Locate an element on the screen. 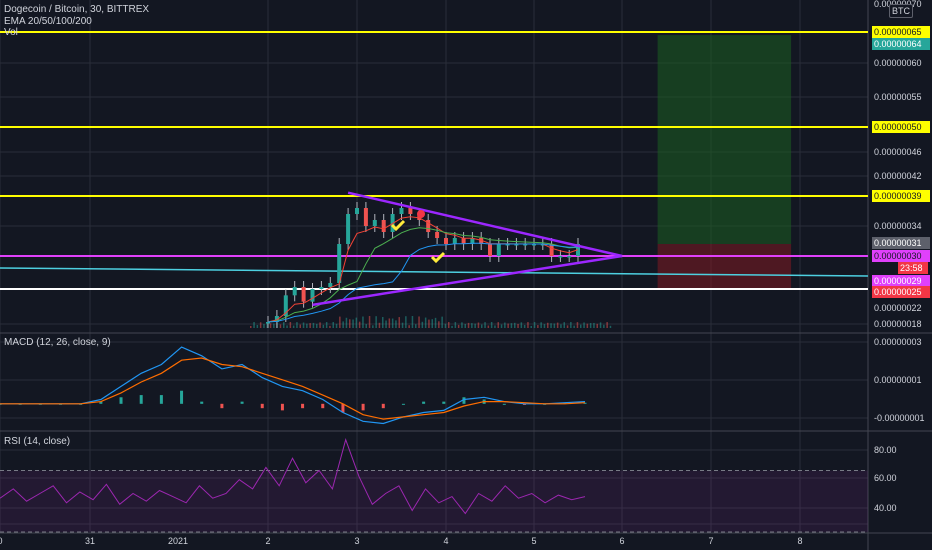 The image size is (932, 550). macd-axis-tick: 0.00000001 is located at coordinates (898, 380).